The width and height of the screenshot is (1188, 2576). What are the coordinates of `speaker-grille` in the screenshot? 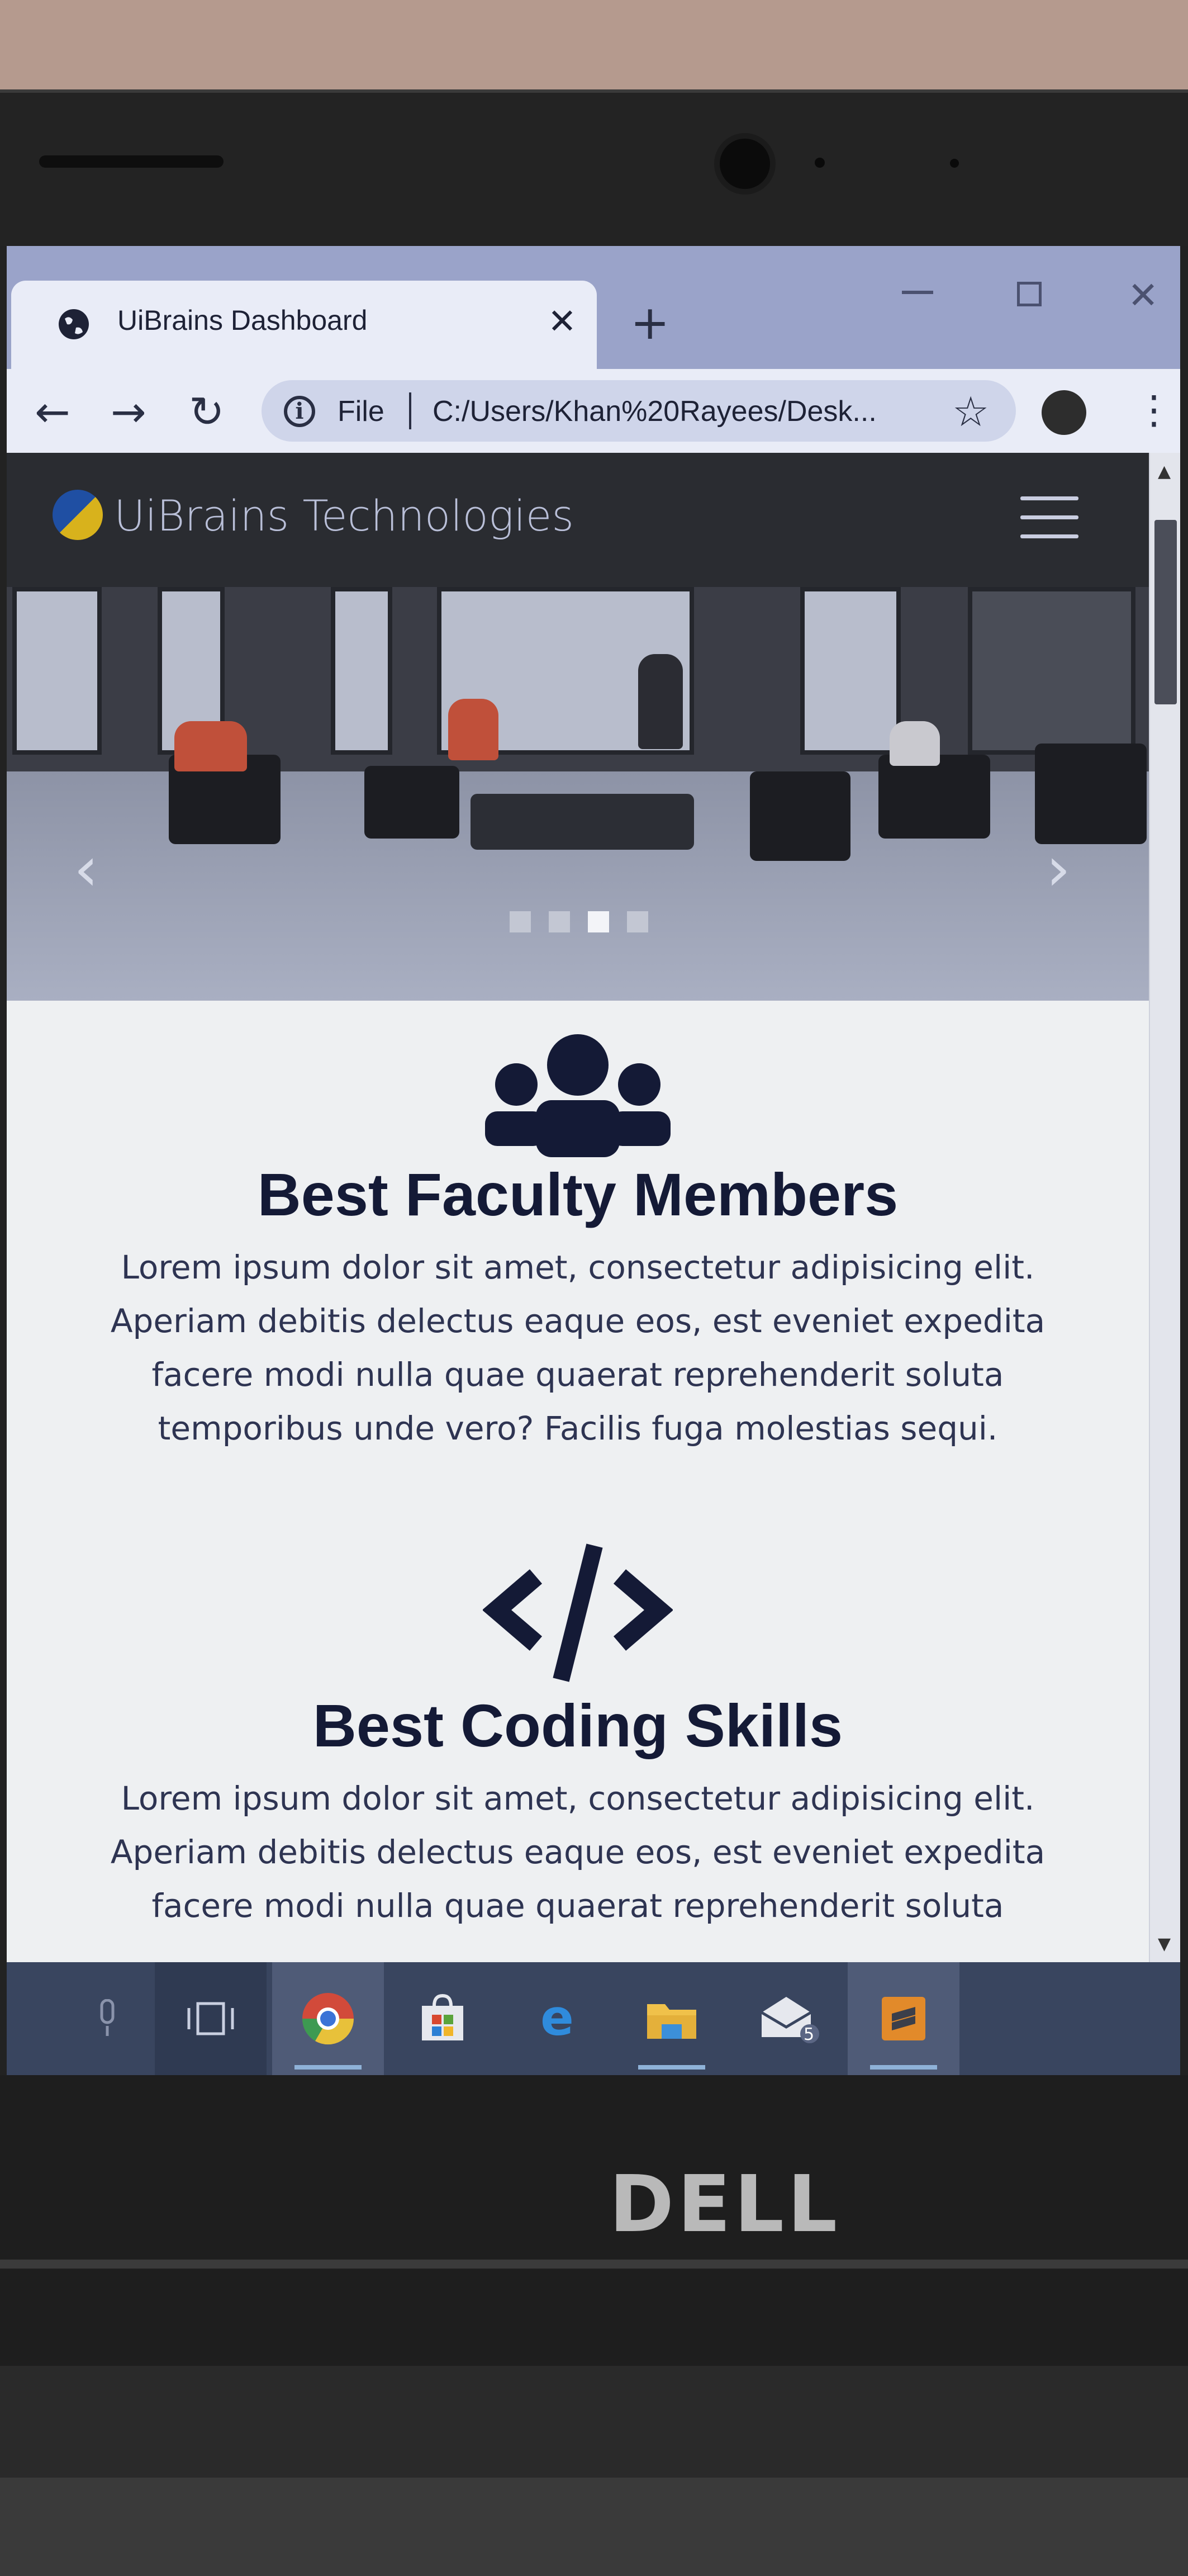 It's located at (131, 161).